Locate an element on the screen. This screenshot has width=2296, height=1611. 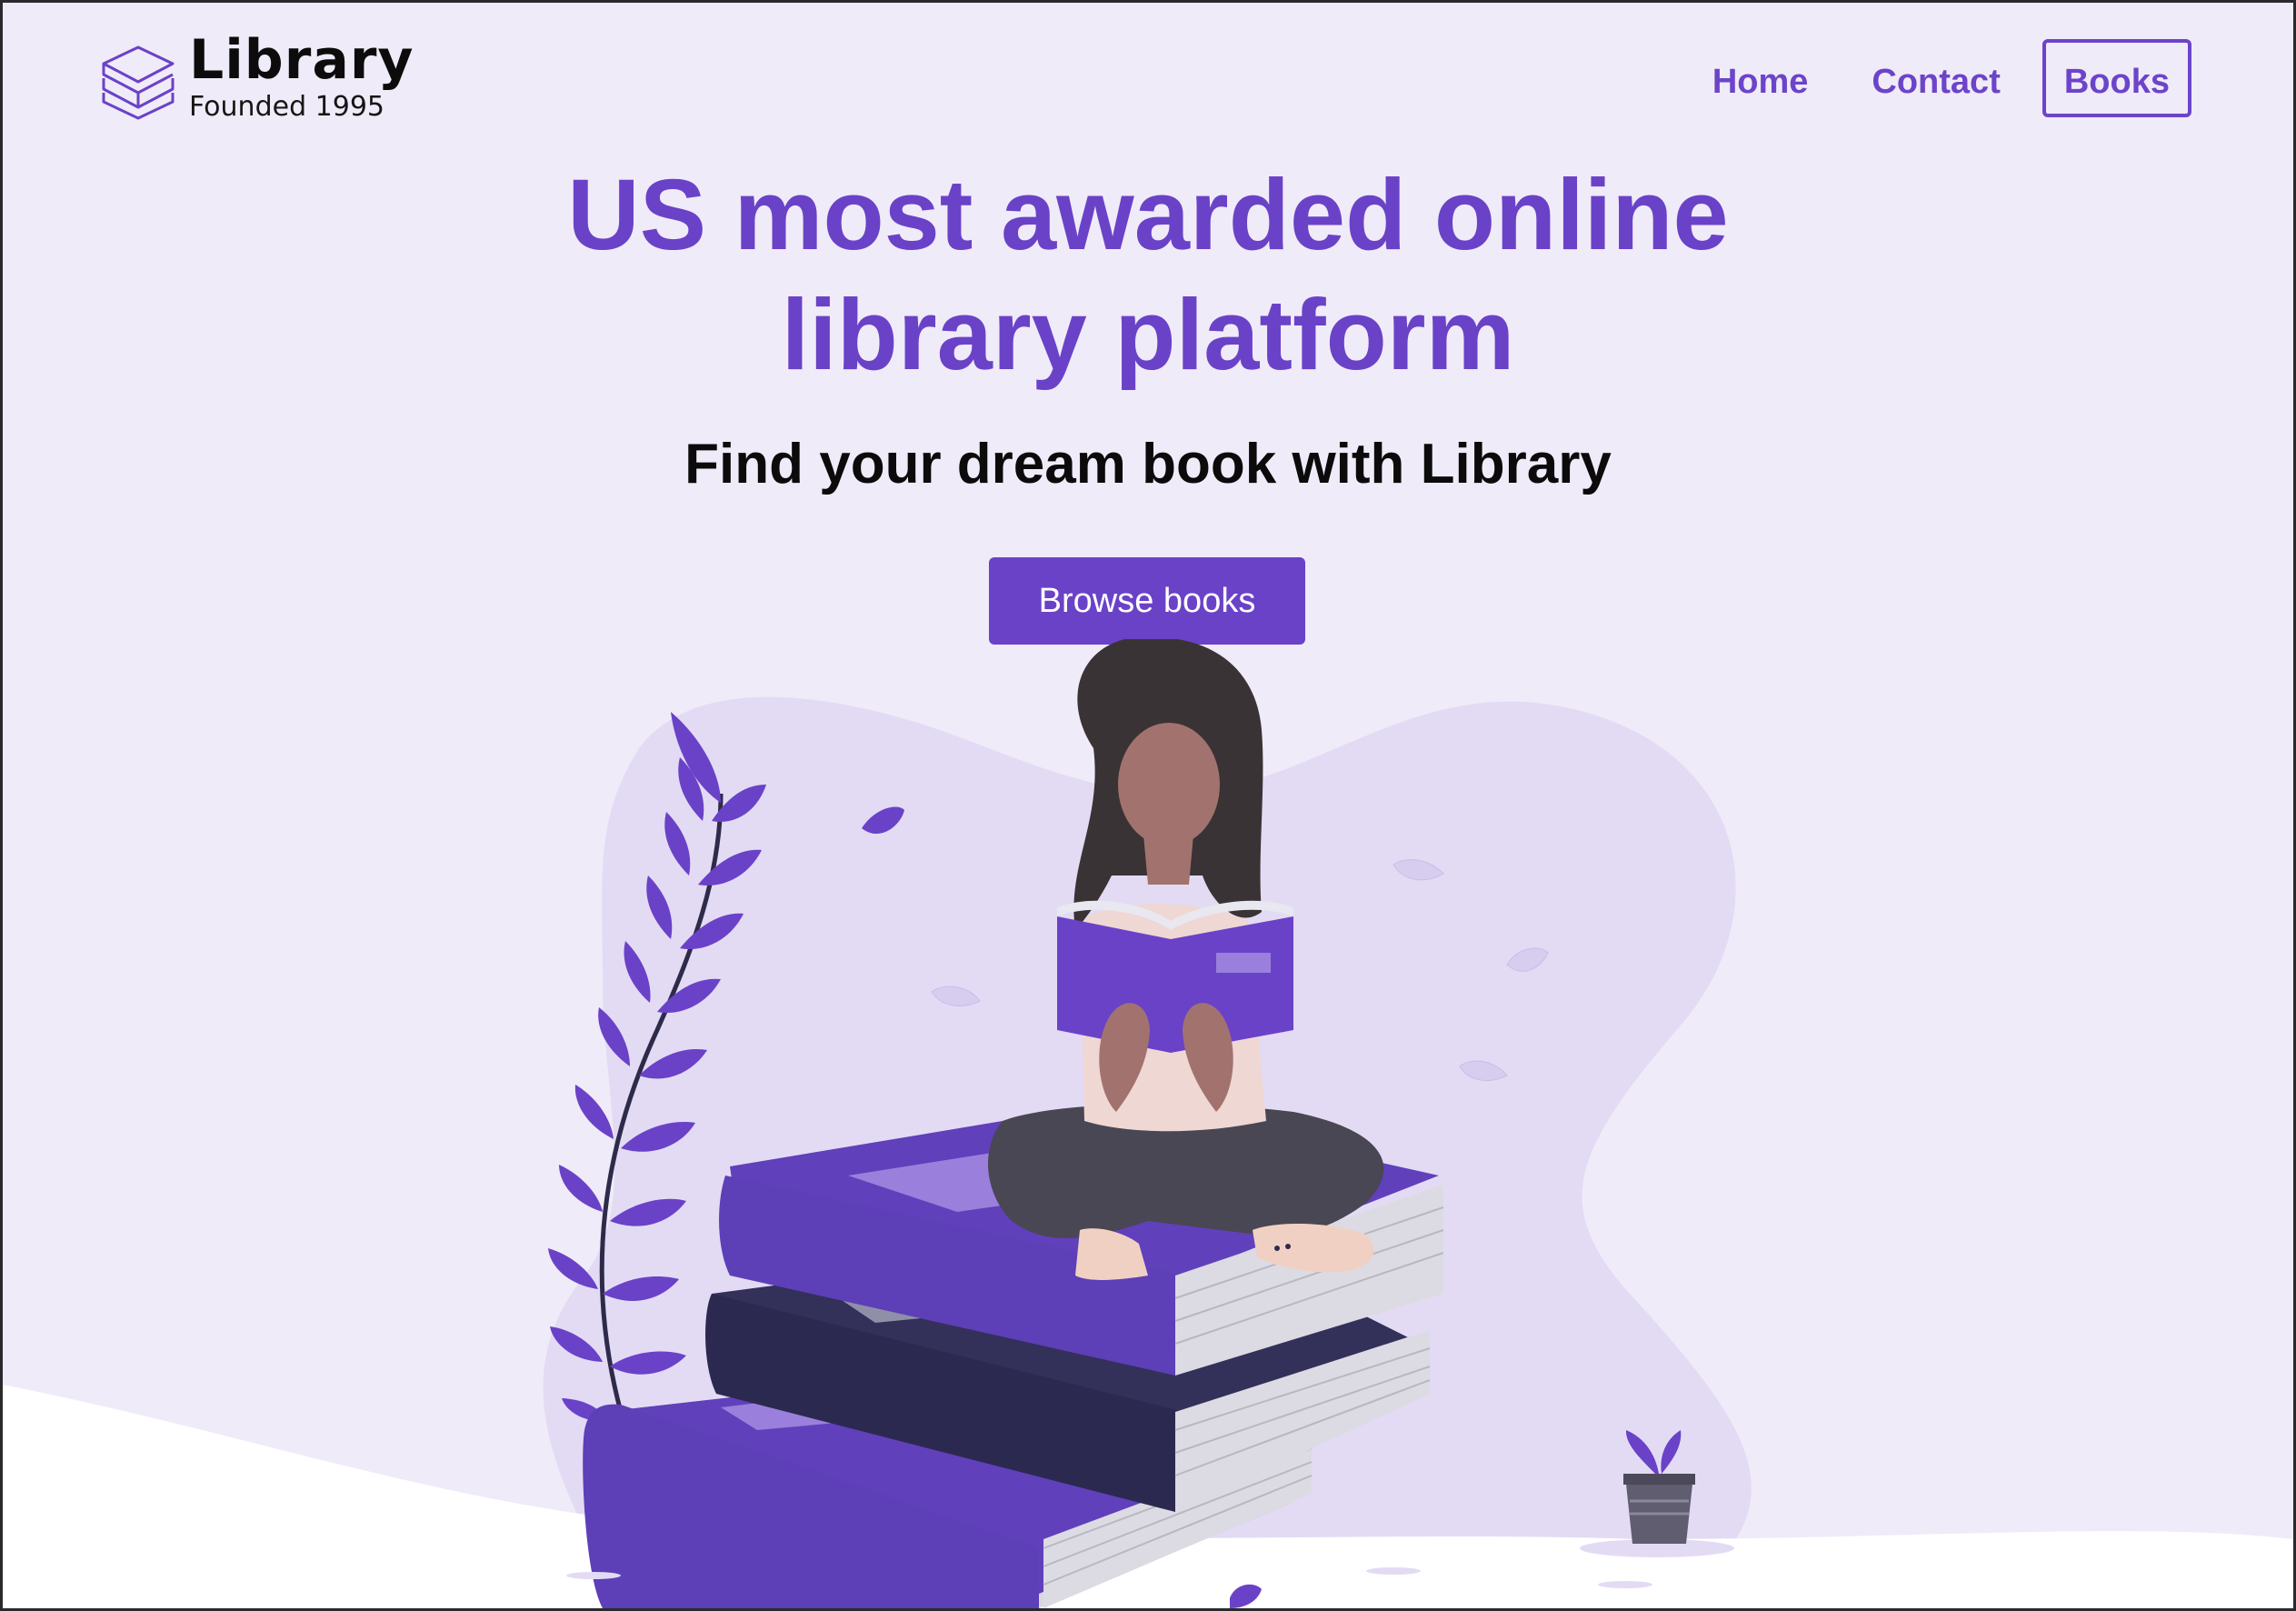
browse-books-button: Browse books is located at coordinates (1147, 601).